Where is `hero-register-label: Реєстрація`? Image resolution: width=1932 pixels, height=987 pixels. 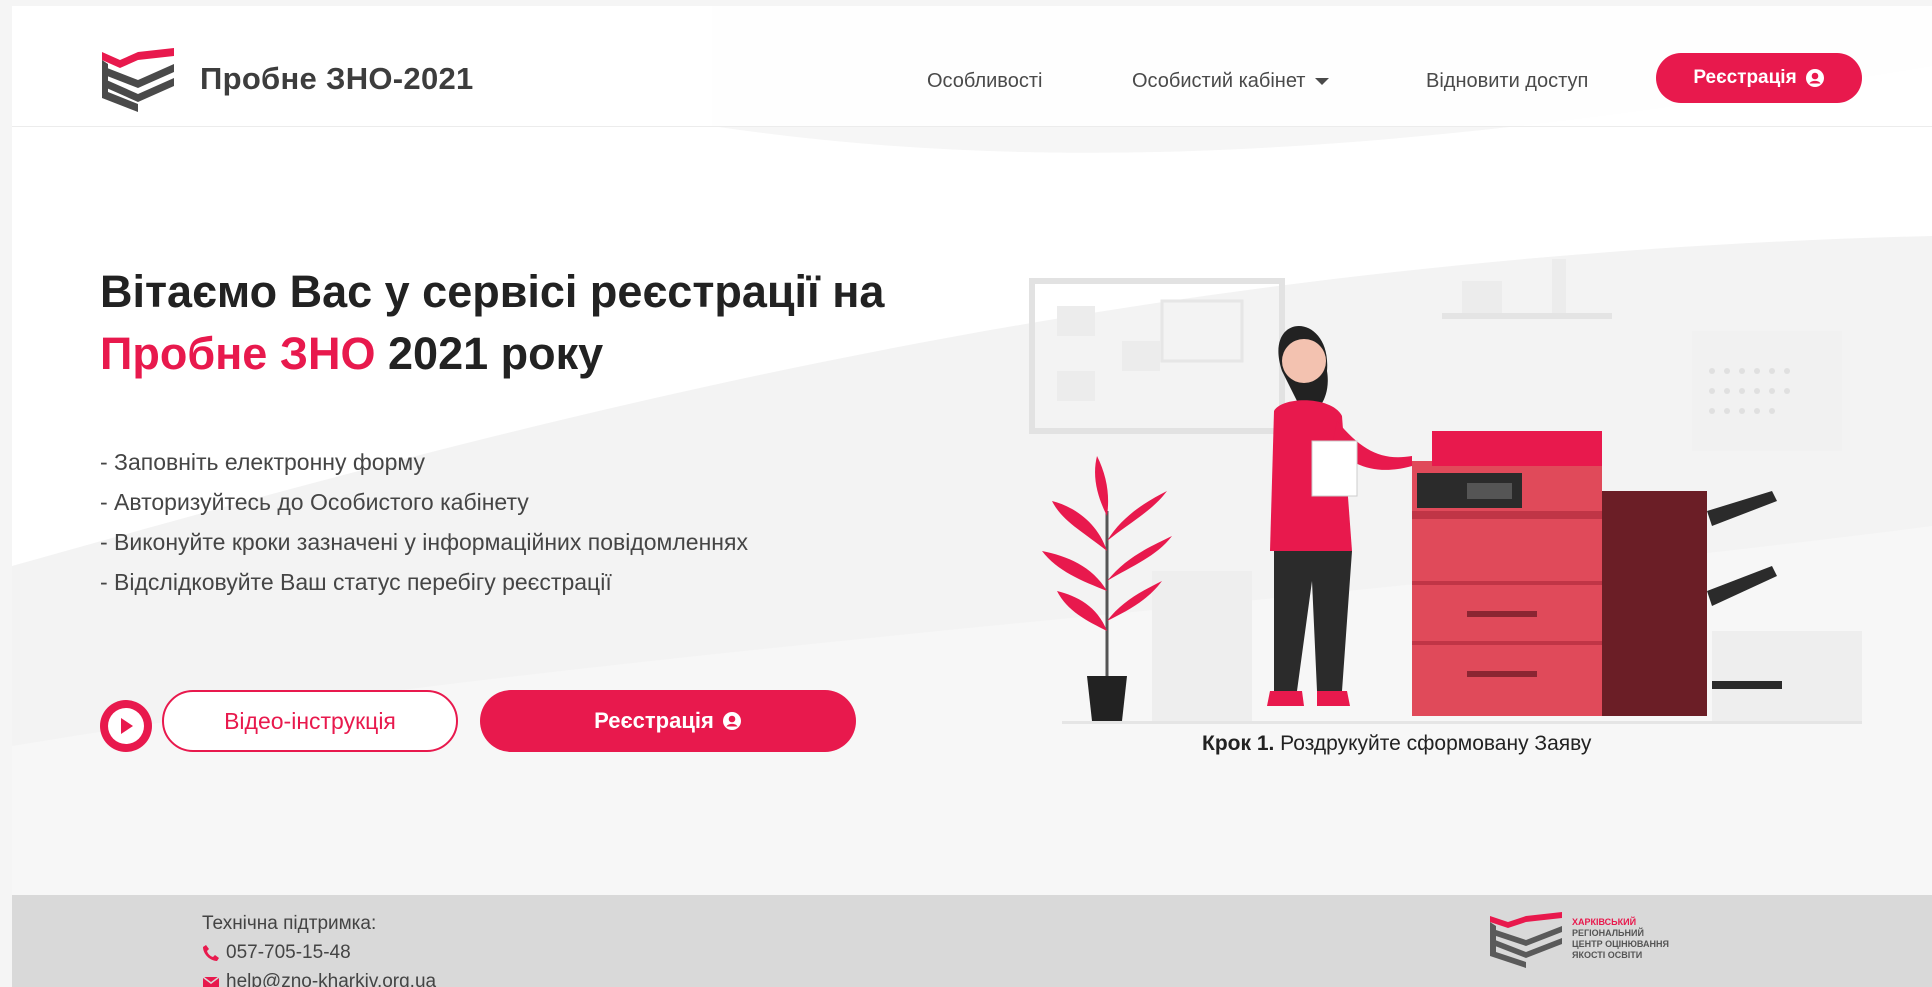
hero-register-label: Реєстрація is located at coordinates (654, 720).